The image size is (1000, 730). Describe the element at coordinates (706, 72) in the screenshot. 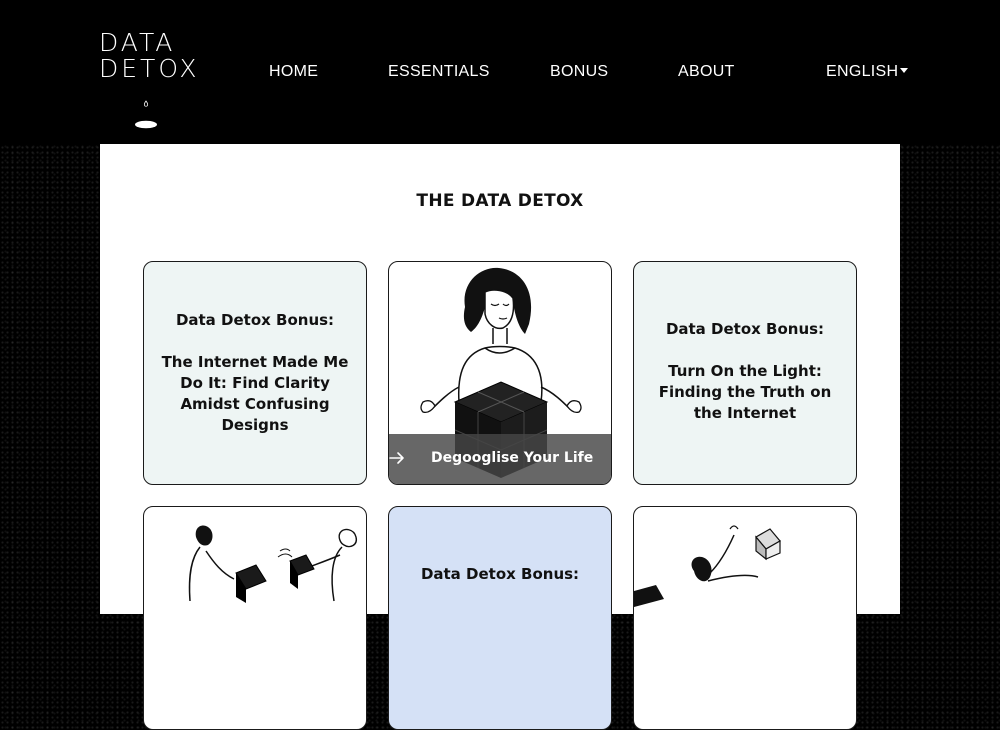

I see `nav-about: ABOUT` at that location.